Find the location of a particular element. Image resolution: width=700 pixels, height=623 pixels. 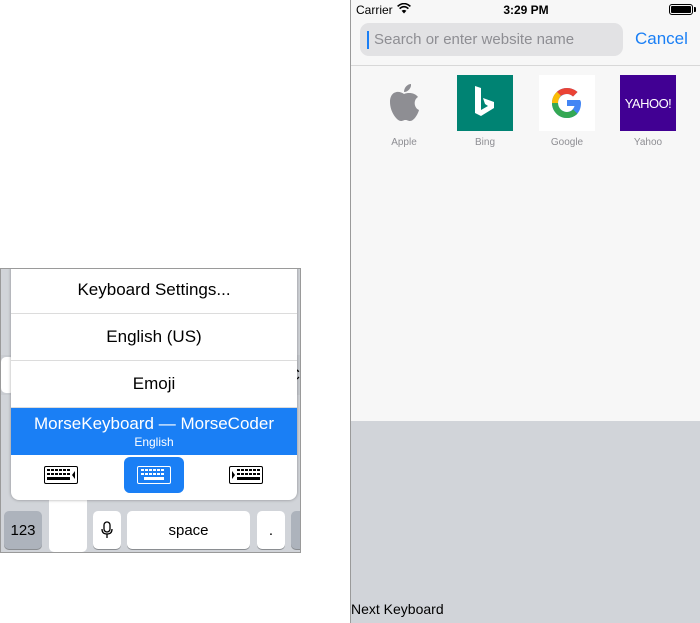

globe-key-popup-tail is located at coordinates (68, 523).